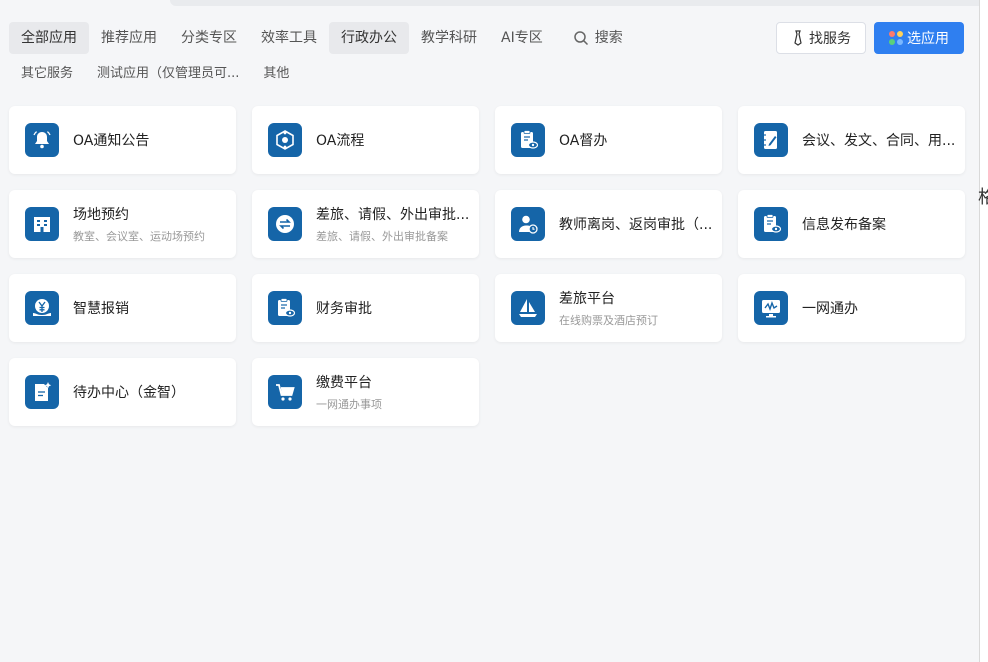 The width and height of the screenshot is (988, 662). What do you see at coordinates (587, 299) in the screenshot?
I see `app-title: 差旅平台` at bounding box center [587, 299].